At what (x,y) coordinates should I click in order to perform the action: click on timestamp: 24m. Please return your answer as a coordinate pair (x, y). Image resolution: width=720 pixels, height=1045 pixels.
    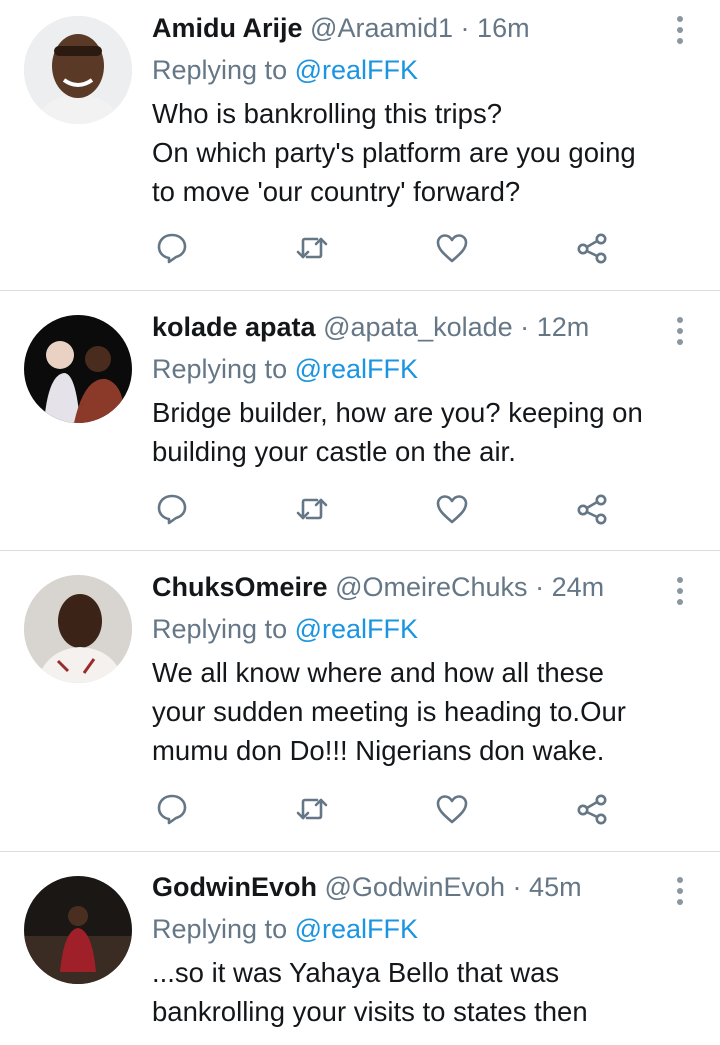
    Looking at the image, I should click on (578, 587).